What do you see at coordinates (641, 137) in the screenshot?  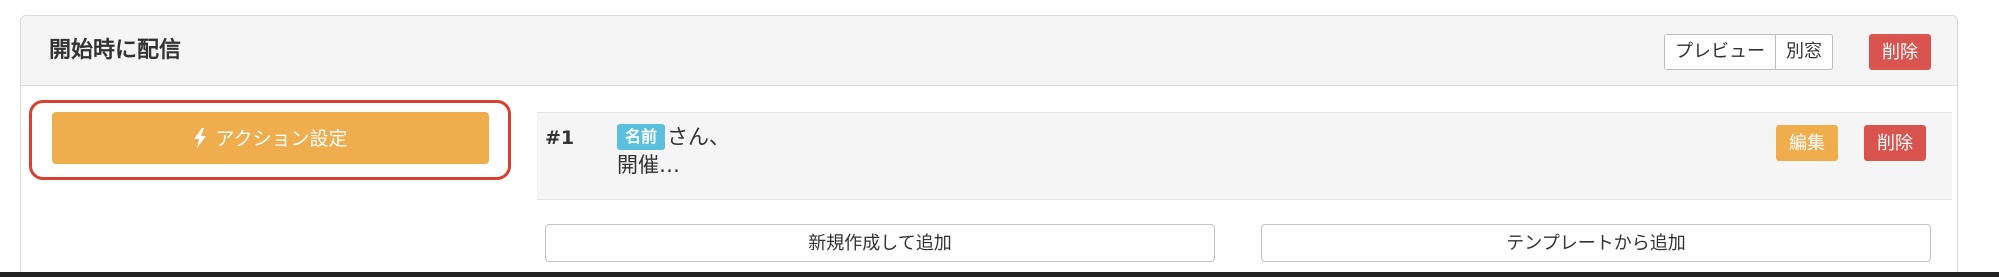 I see `name-variable-tag: 名前` at bounding box center [641, 137].